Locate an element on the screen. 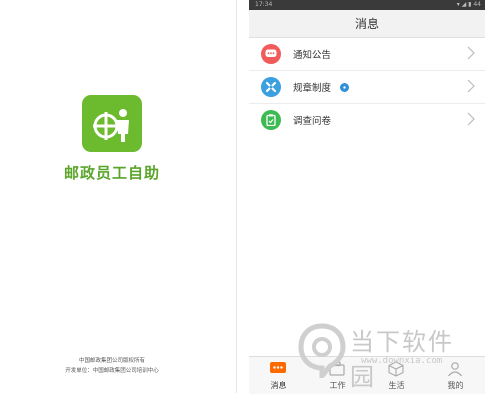 Image resolution: width=490 pixels, height=394 pixels. status-time: 17:34 is located at coordinates (264, 4).